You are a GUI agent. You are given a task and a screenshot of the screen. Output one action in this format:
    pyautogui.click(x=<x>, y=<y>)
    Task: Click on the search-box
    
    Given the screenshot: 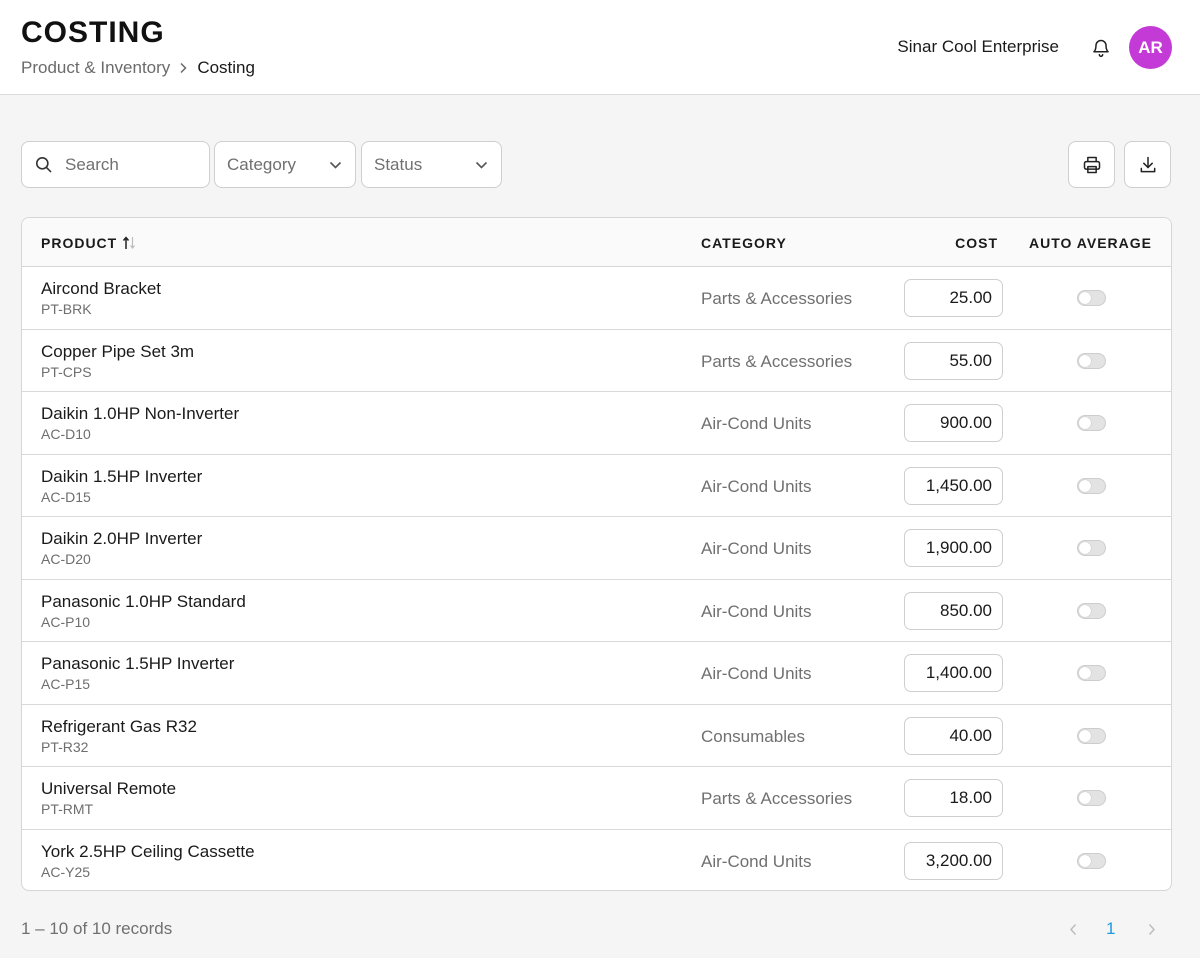 What is the action you would take?
    pyautogui.click(x=115, y=164)
    